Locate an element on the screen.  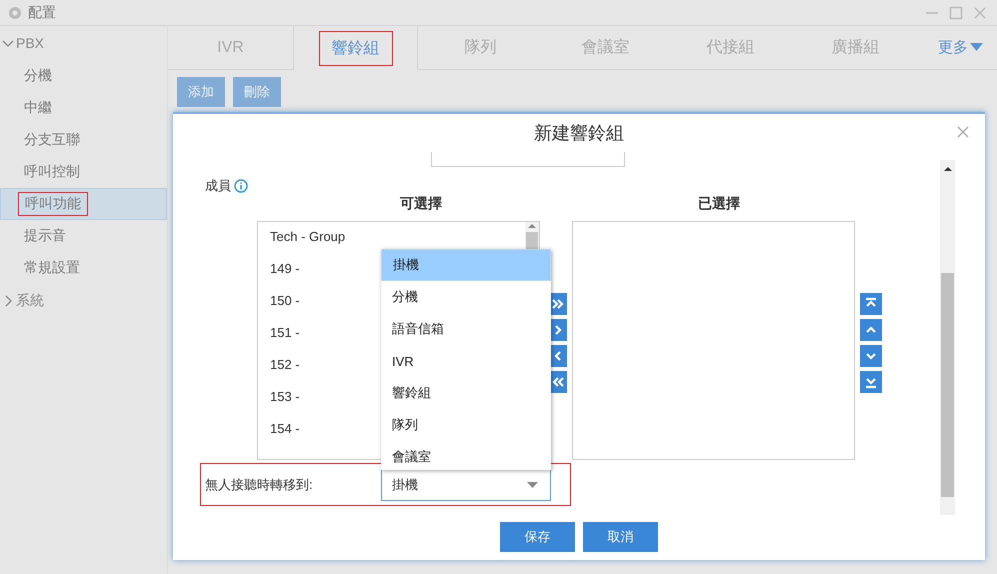
dialog-button: 取消 is located at coordinates (620, 537).